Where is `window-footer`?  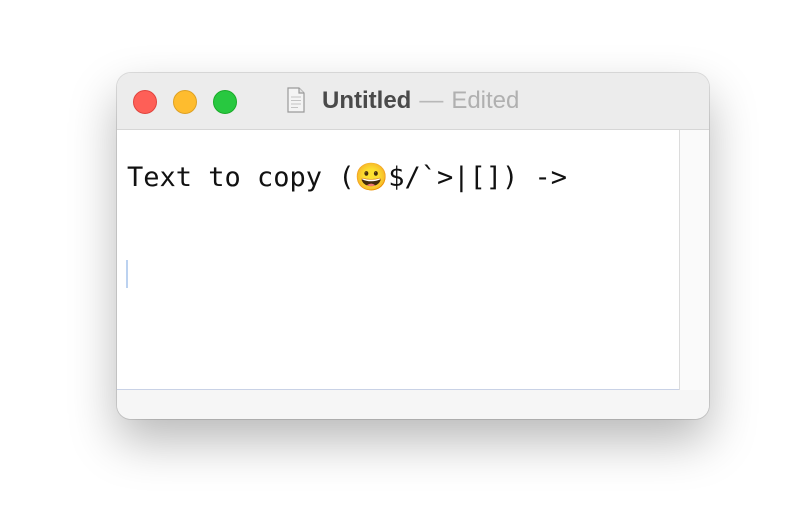
window-footer is located at coordinates (413, 404).